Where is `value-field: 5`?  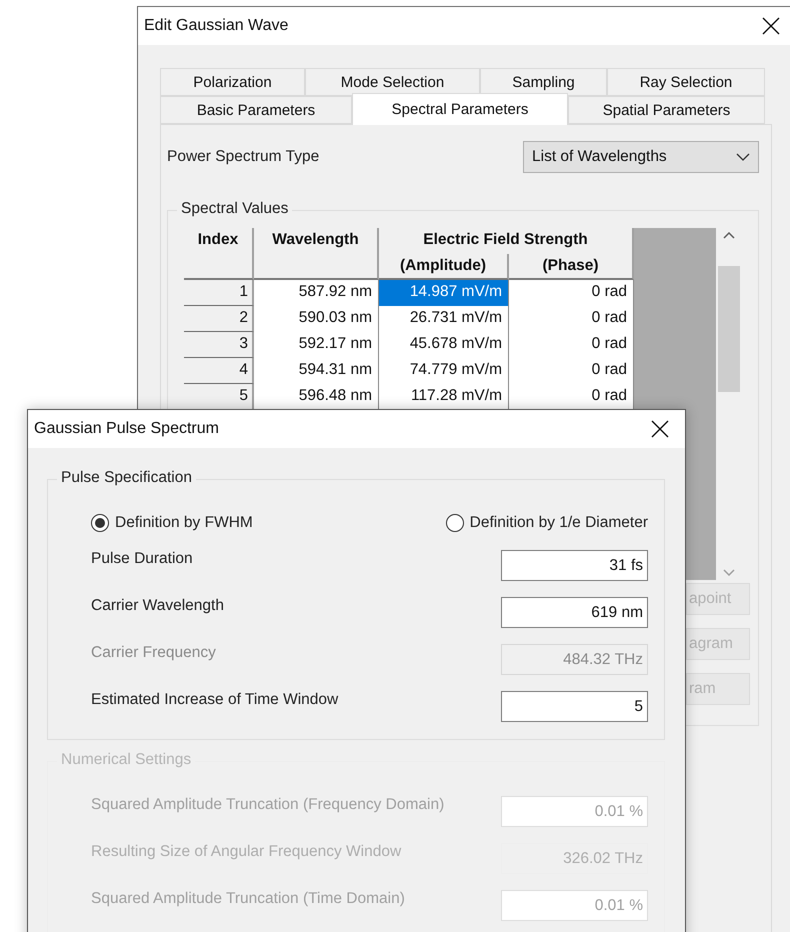
value-field: 5 is located at coordinates (574, 706).